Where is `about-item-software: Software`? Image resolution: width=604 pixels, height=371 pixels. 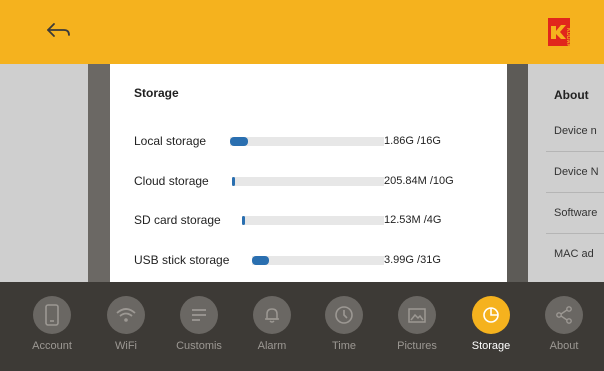
about-item-software: Software is located at coordinates (575, 213).